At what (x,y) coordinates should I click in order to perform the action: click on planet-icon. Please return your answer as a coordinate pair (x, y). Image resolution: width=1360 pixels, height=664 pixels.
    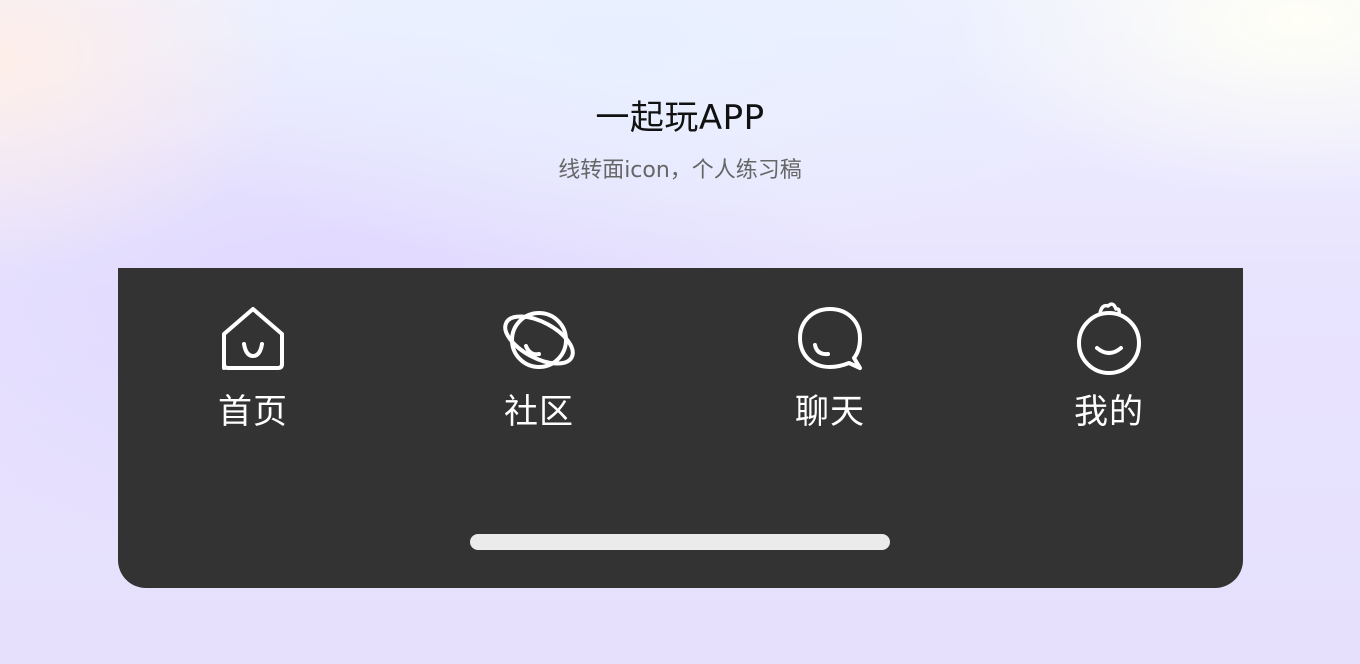
    Looking at the image, I should click on (539, 340).